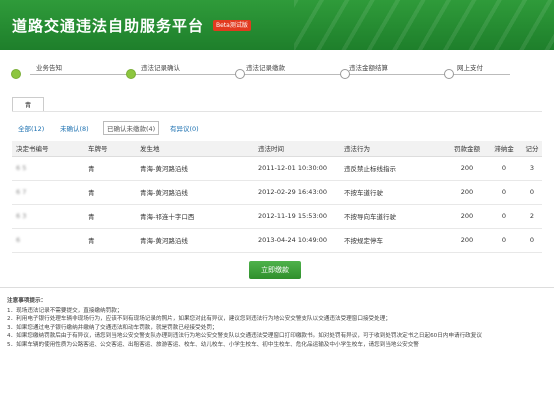 The image size is (554, 396). What do you see at coordinates (48, 149) in the screenshot?
I see `col-id: 决定书编号` at bounding box center [48, 149].